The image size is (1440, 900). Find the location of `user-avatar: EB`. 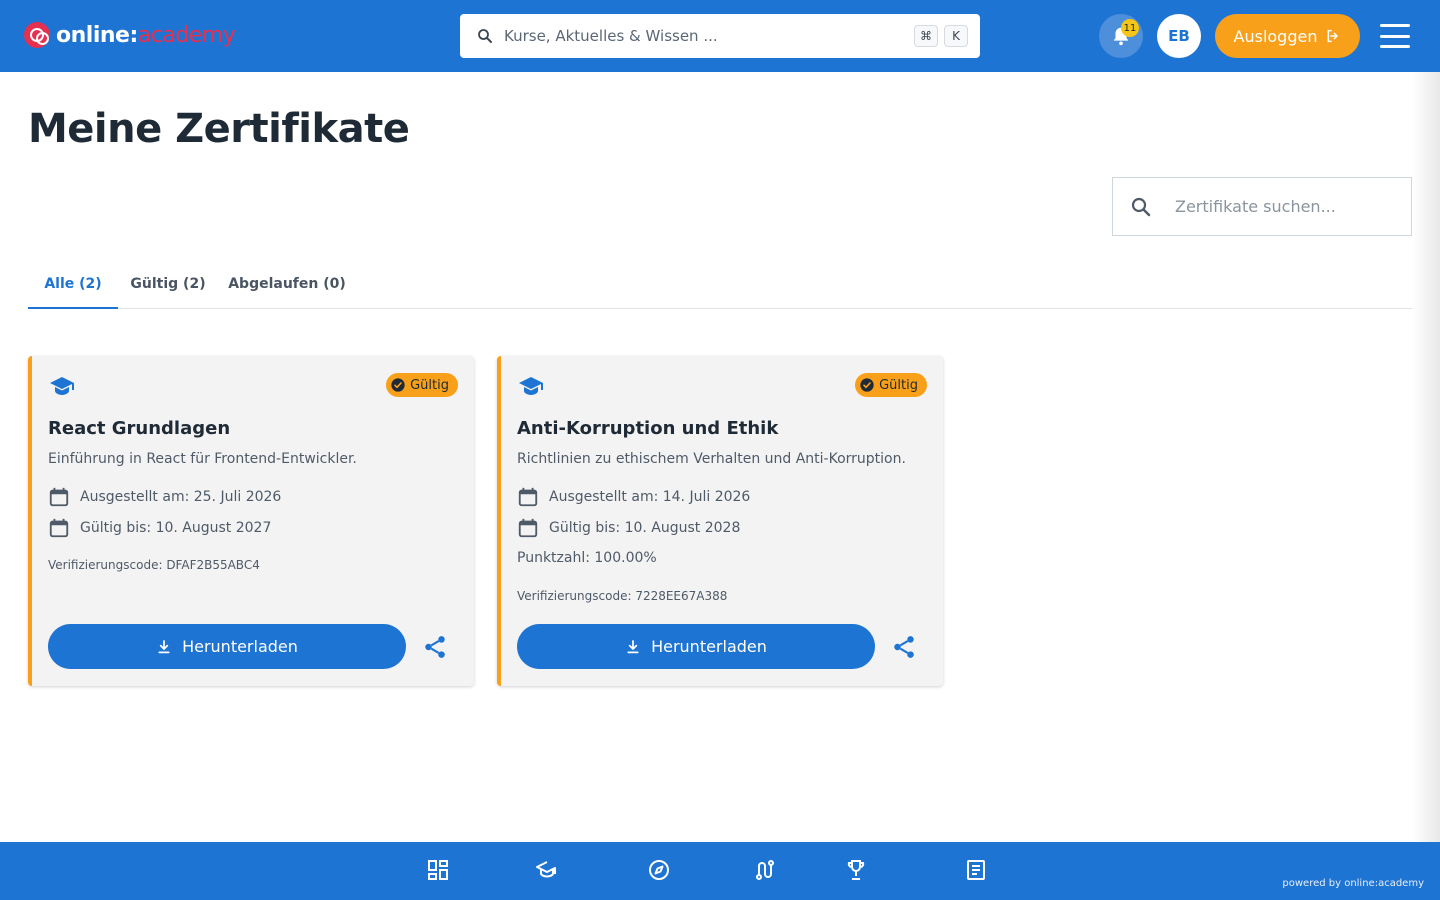

user-avatar: EB is located at coordinates (1179, 36).